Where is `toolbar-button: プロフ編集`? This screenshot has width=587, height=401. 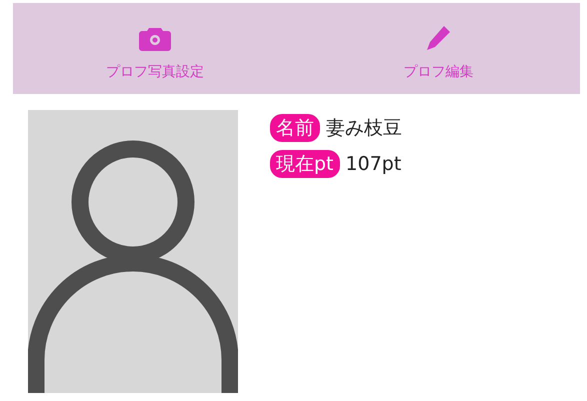 toolbar-button: プロフ編集 is located at coordinates (438, 48).